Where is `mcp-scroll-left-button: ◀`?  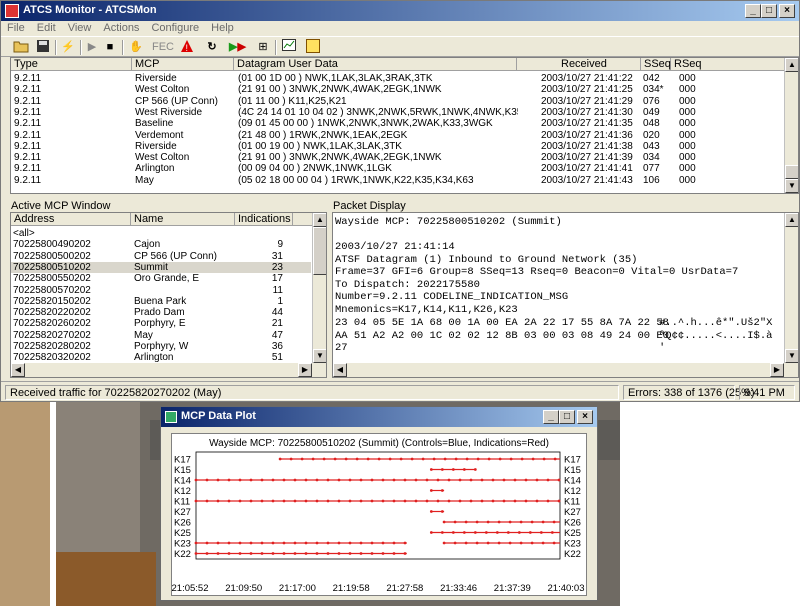
mcp-scroll-left-button: ◀ is located at coordinates (18, 370).